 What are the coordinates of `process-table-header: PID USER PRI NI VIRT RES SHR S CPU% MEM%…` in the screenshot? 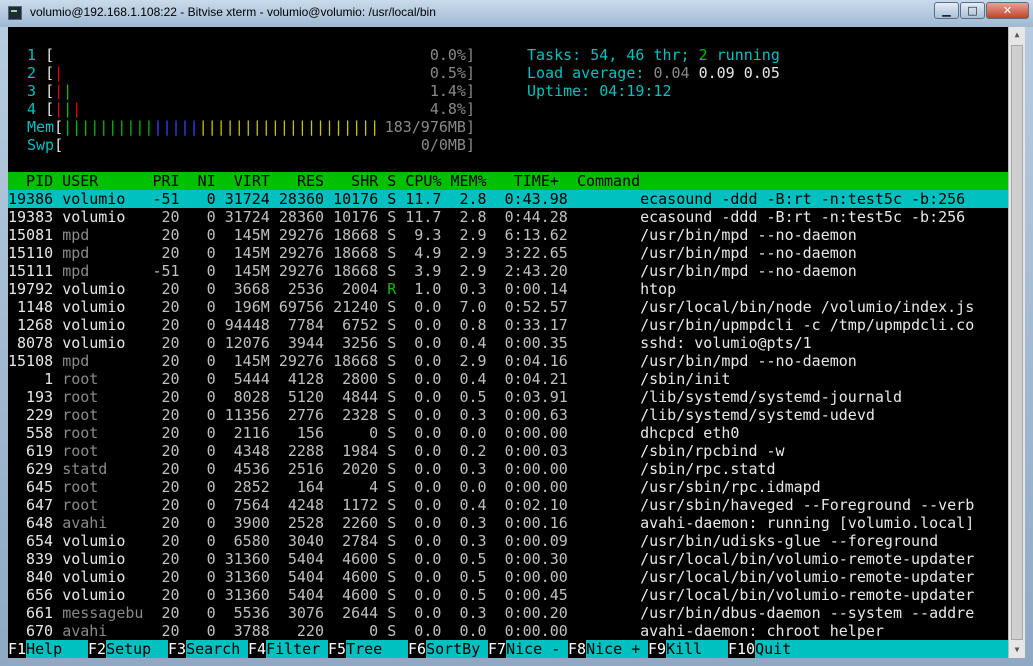 It's located at (508, 181).